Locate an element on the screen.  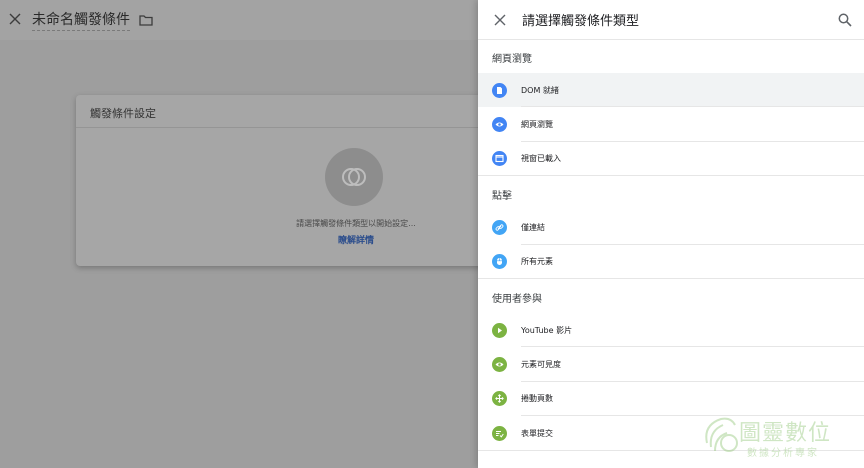
mouse-icon is located at coordinates (499, 262).